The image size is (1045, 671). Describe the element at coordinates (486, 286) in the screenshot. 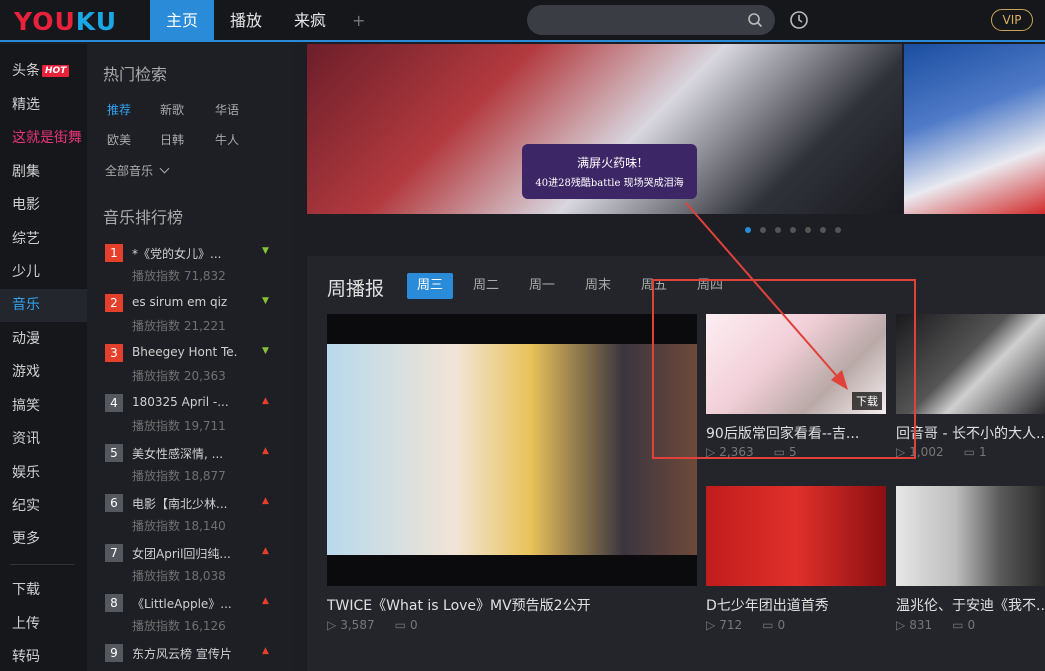

I see `tab-tuesday: 周二` at that location.